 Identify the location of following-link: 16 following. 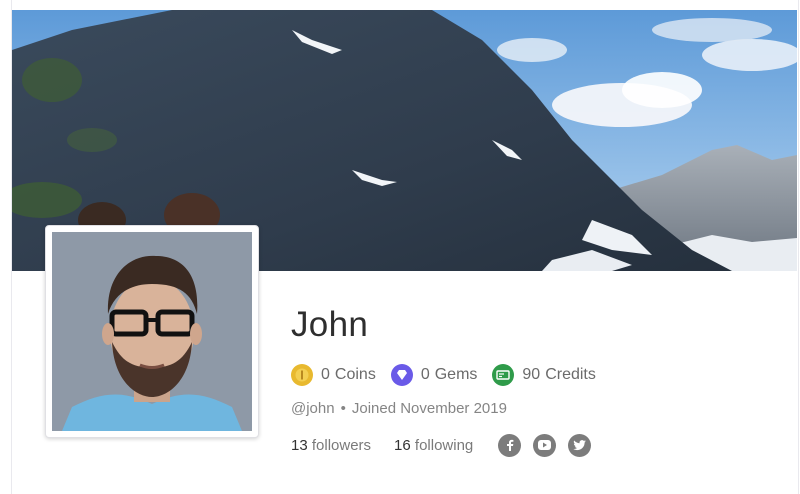
(433, 445).